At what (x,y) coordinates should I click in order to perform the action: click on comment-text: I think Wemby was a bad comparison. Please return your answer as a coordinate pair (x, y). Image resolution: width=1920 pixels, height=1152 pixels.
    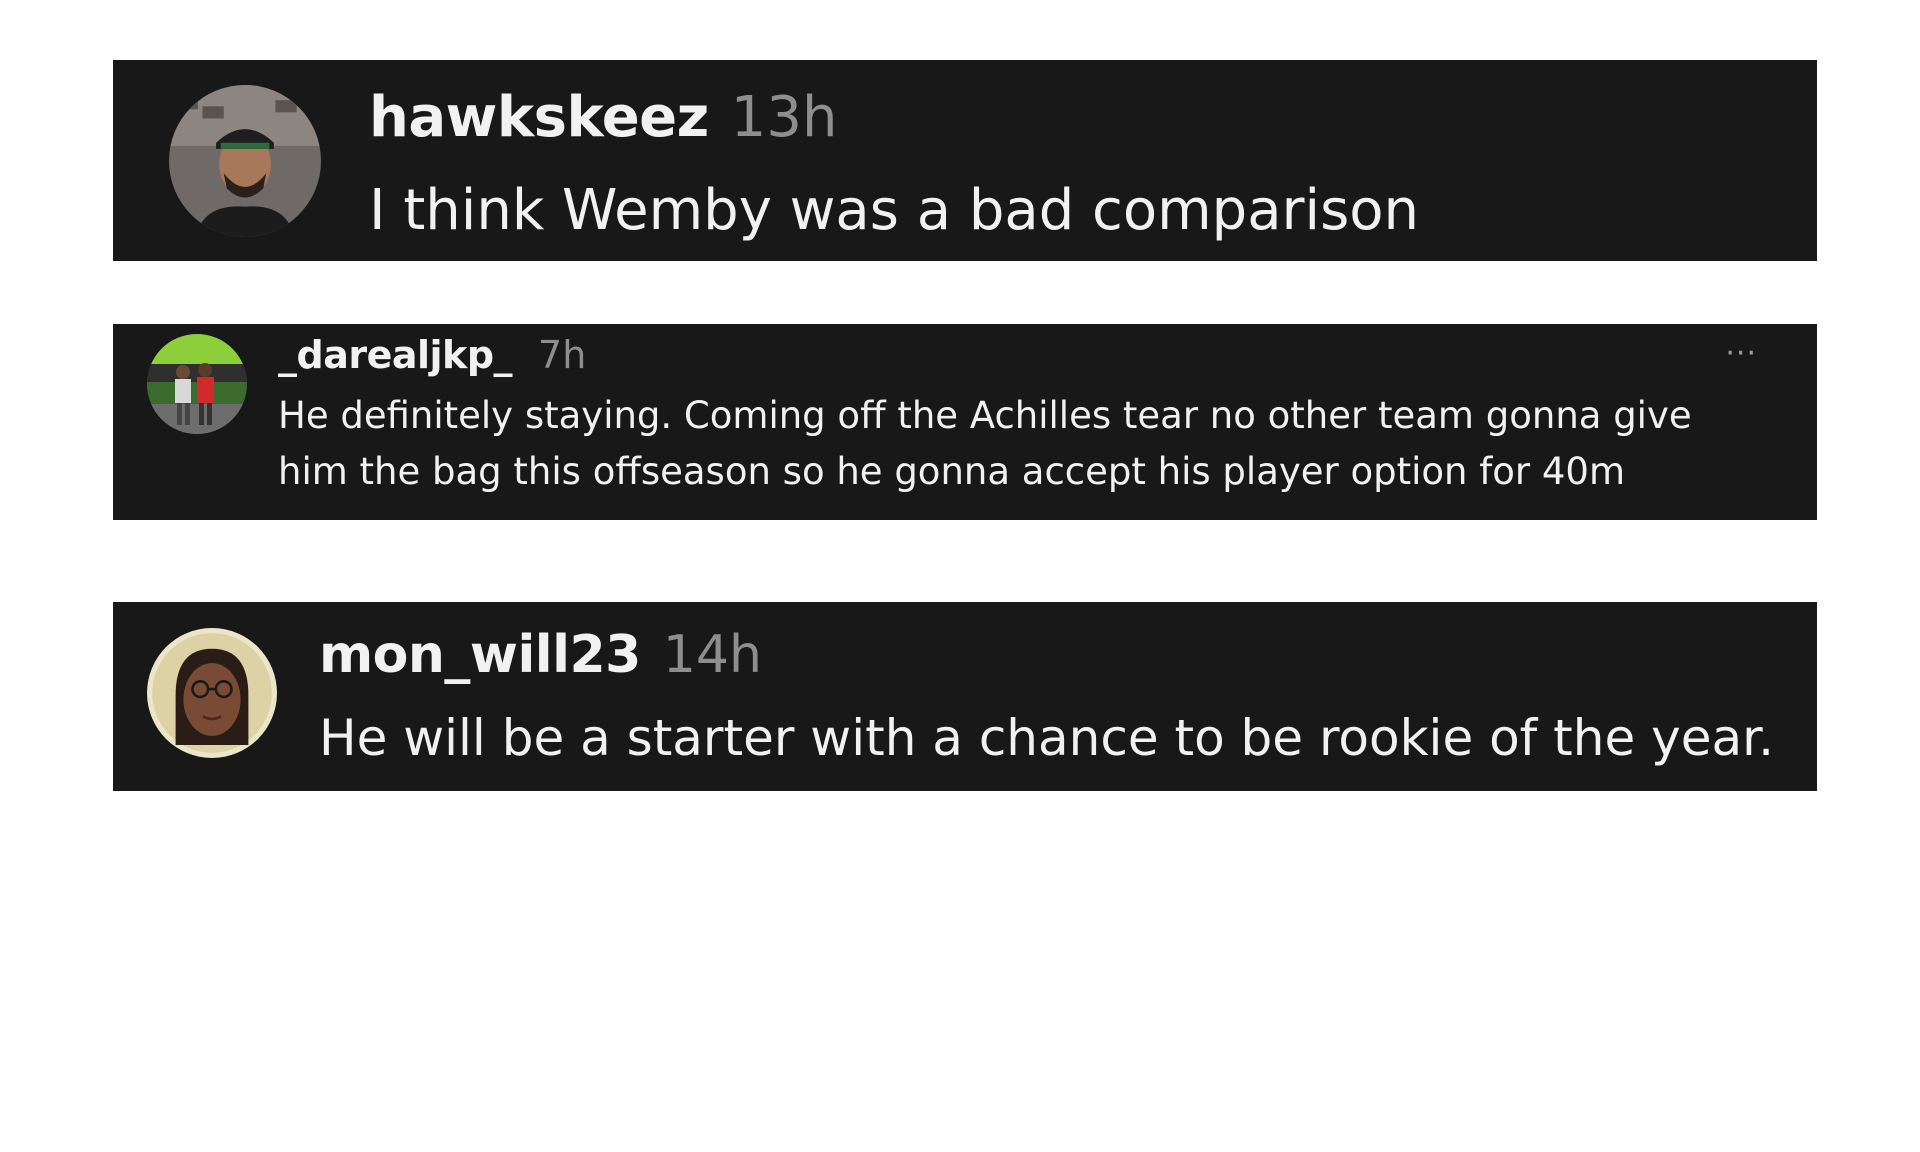
    Looking at the image, I should click on (894, 210).